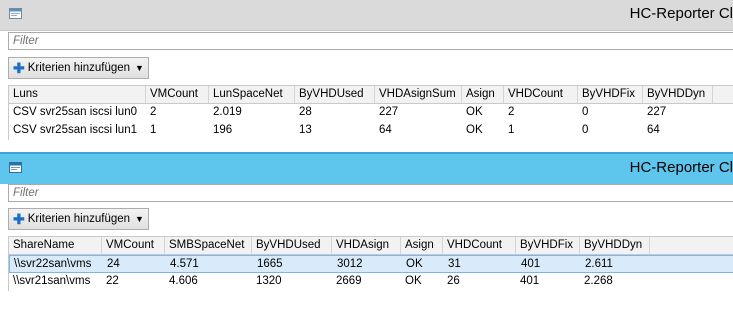  I want to click on table-cell: 28, so click(305, 112).